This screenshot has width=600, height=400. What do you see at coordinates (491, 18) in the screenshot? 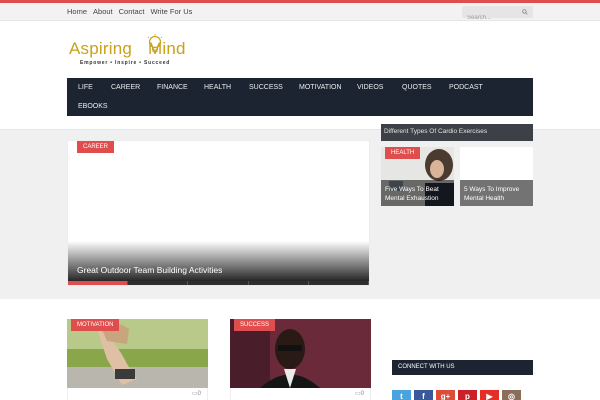
I see `search-input` at bounding box center [491, 18].